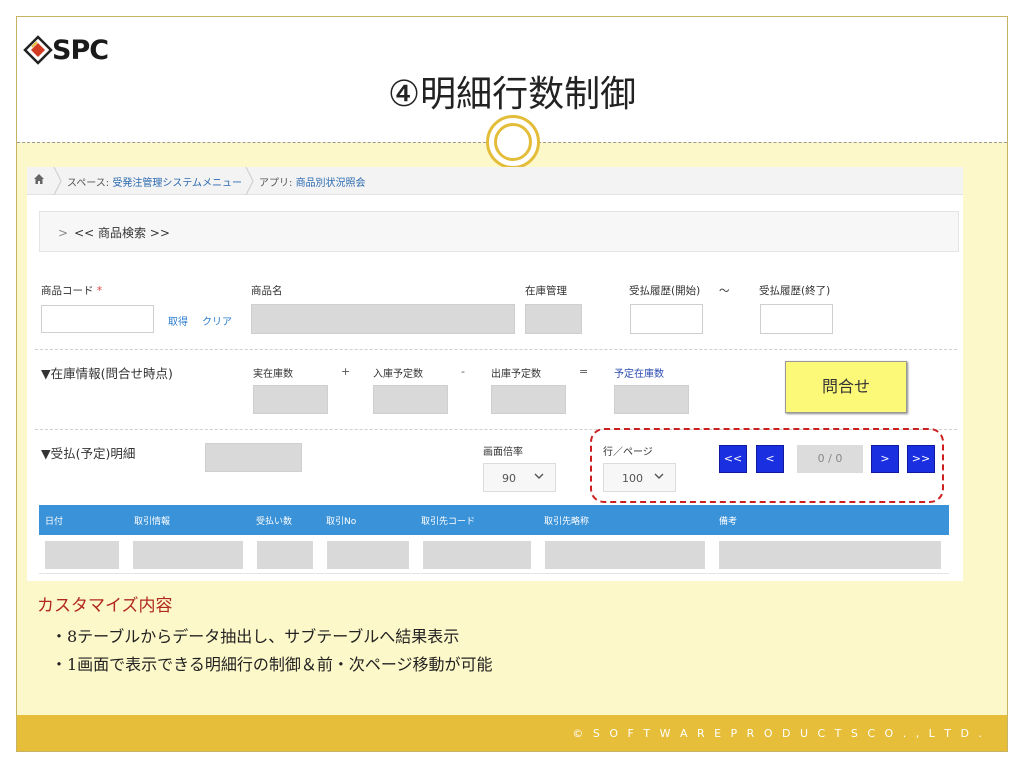 This screenshot has height=768, width=1024. What do you see at coordinates (795, 291) in the screenshot?
I see `history-end-label: 受払履歴(終了)` at bounding box center [795, 291].